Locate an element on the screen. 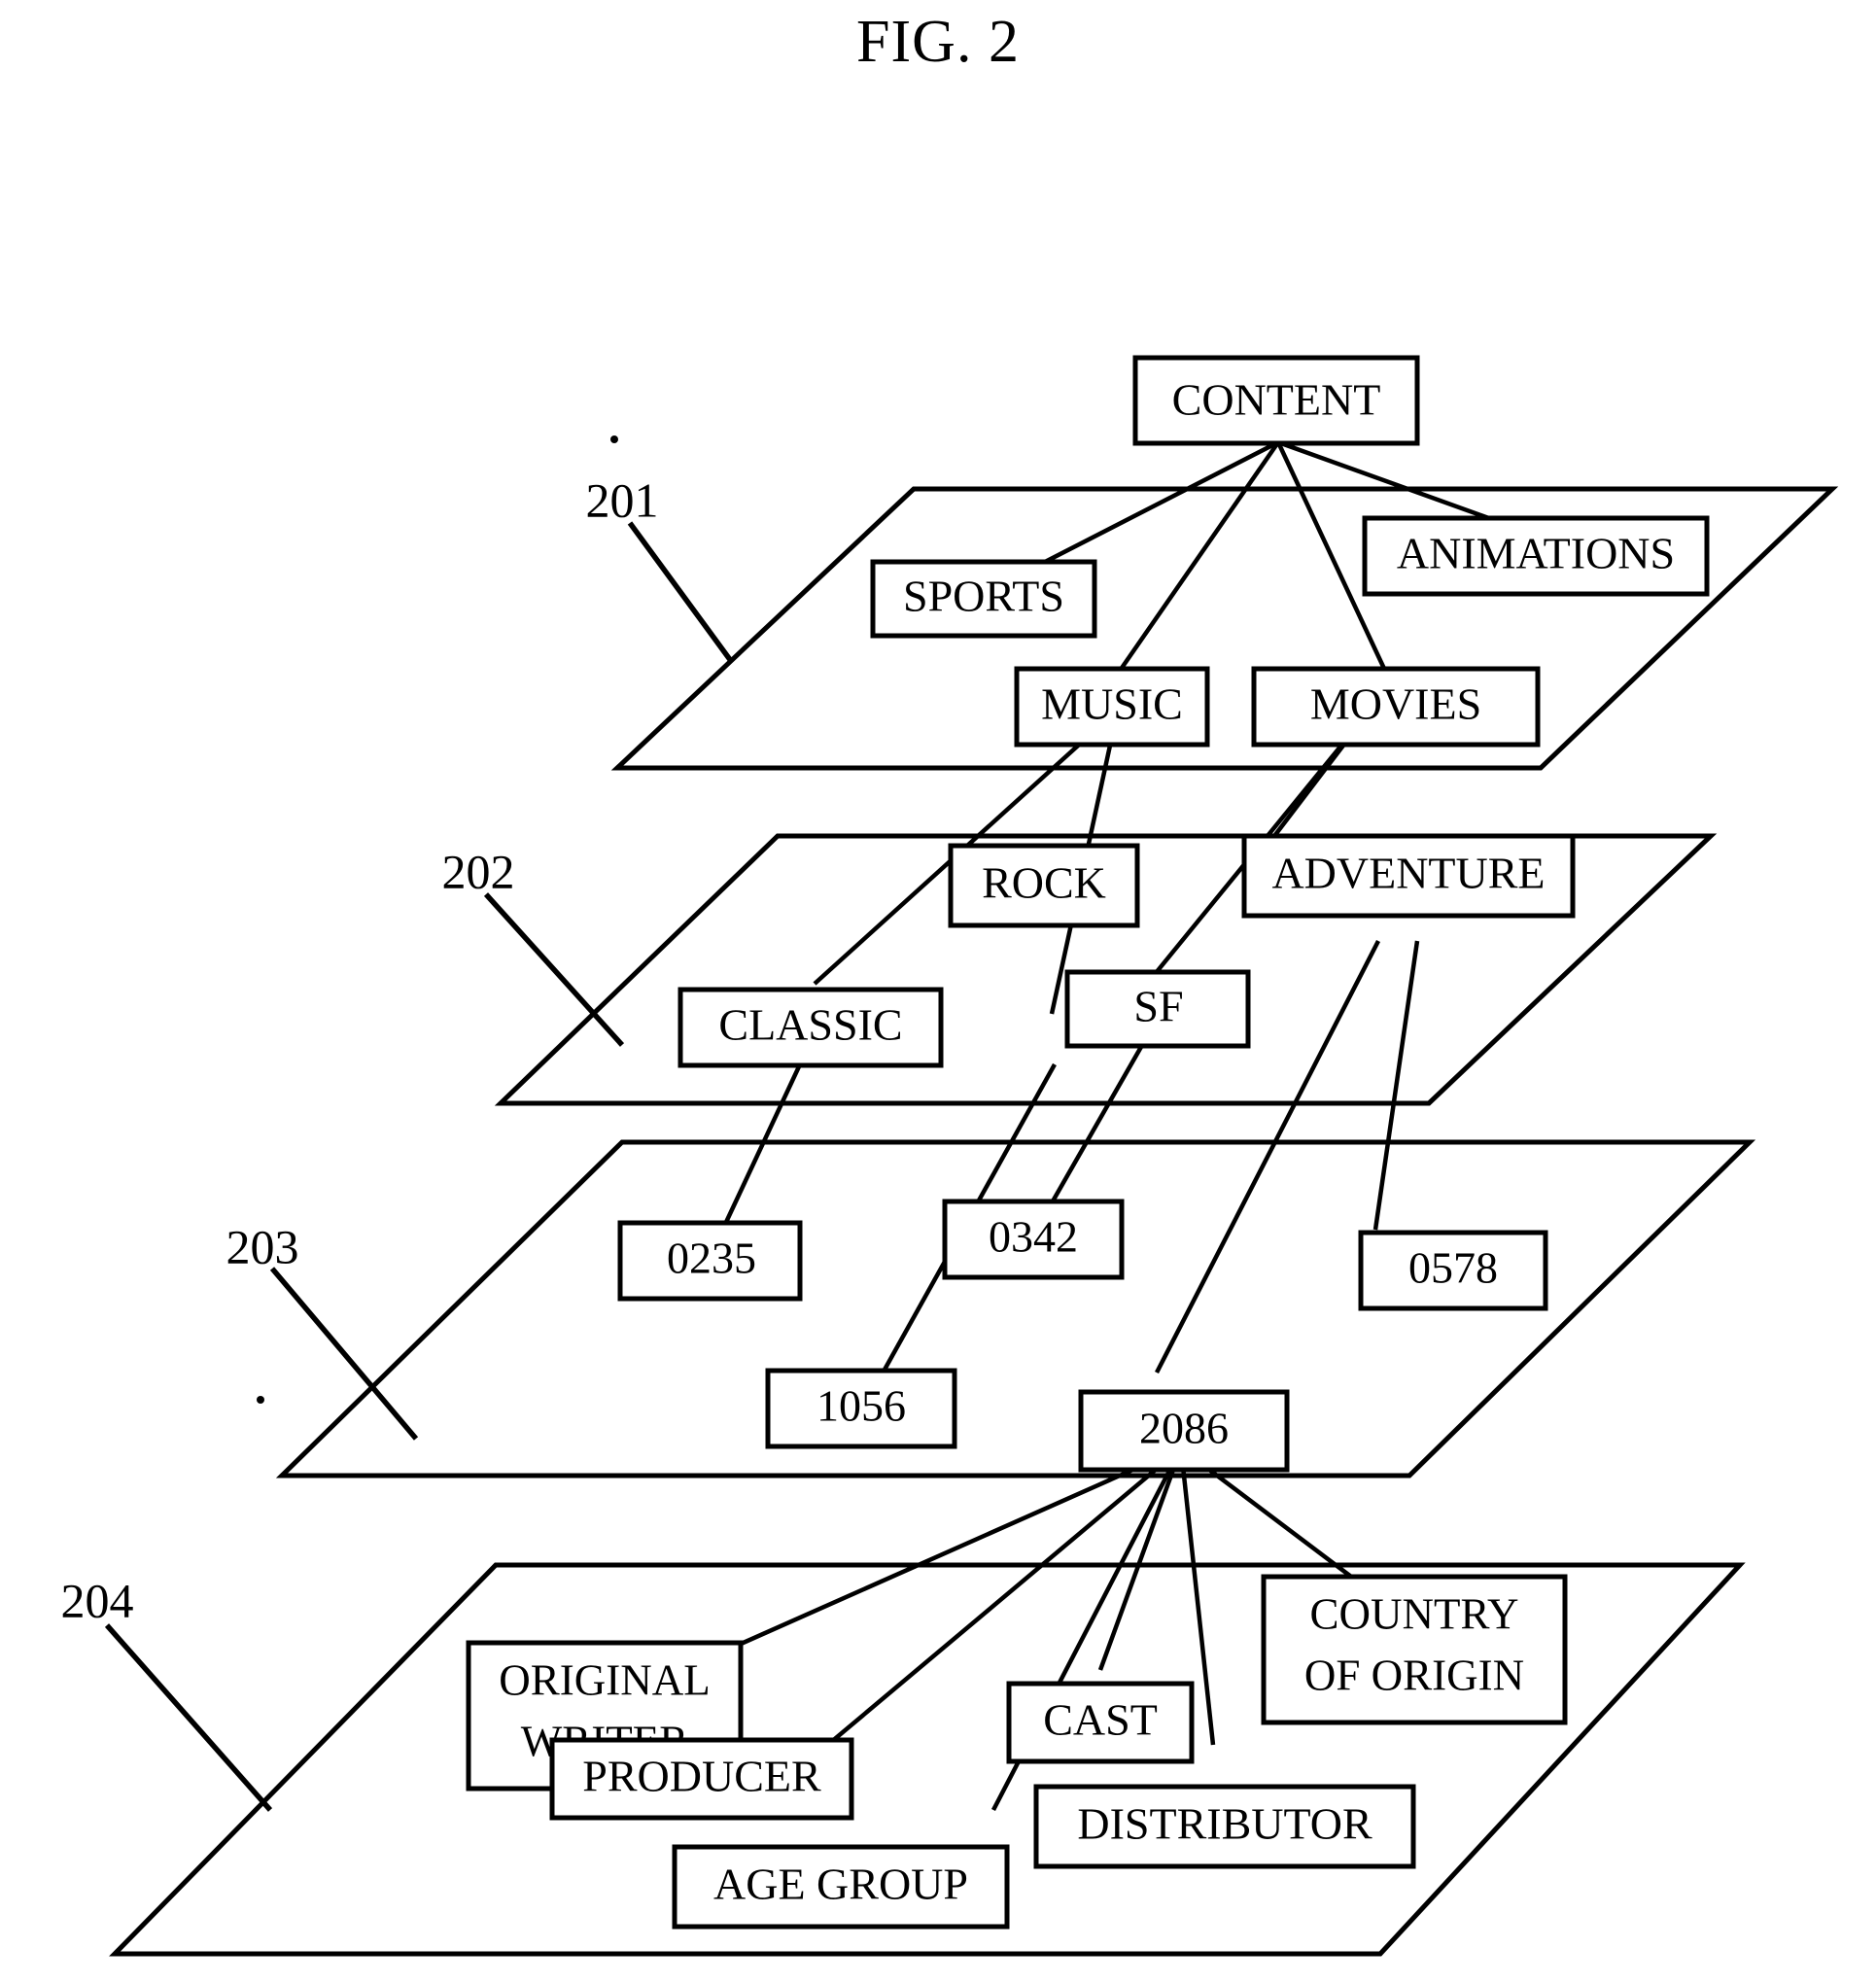  node-content-label: CONTENT is located at coordinates (1277, 400).